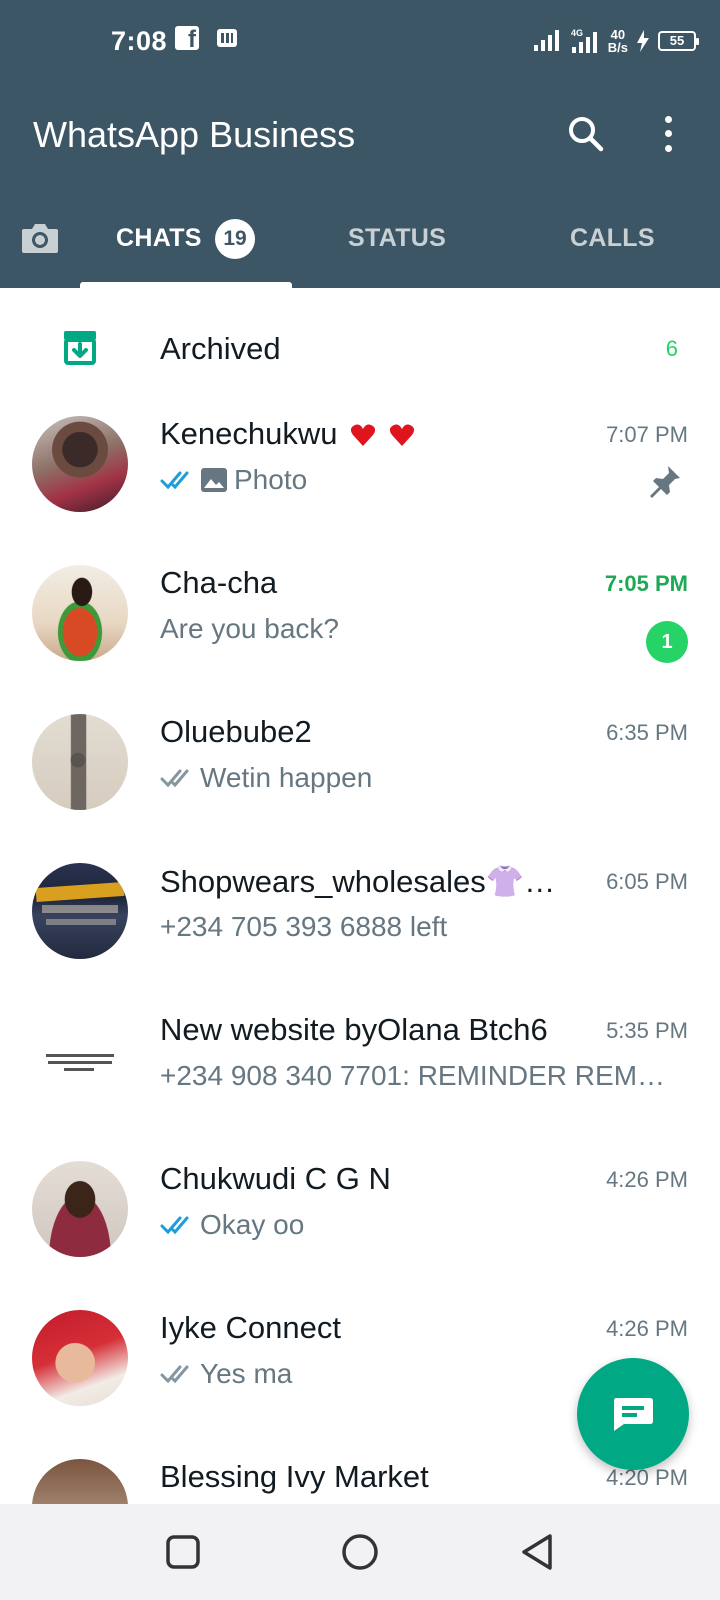 This screenshot has height=1600, width=720. What do you see at coordinates (194, 134) in the screenshot?
I see `app-title: WhatsApp Business` at bounding box center [194, 134].